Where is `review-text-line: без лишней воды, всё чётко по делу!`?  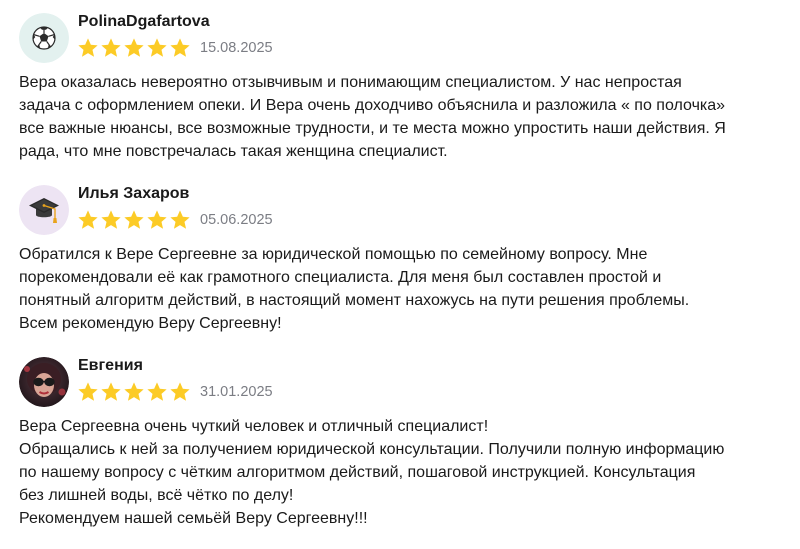 review-text-line: без лишней воды, всё чётко по делу! is located at coordinates (156, 495).